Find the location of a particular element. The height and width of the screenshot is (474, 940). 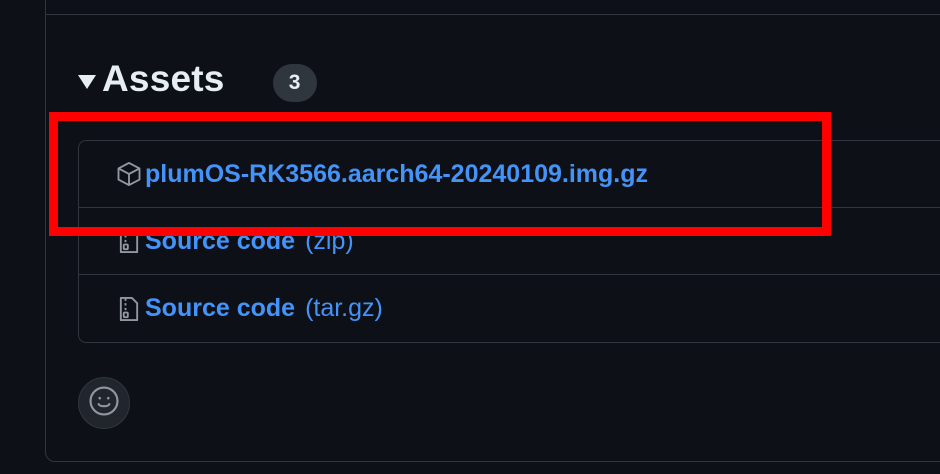

asset-row: plumOS-RK3566.aarch64-20240109.img.gz is located at coordinates (509, 174).